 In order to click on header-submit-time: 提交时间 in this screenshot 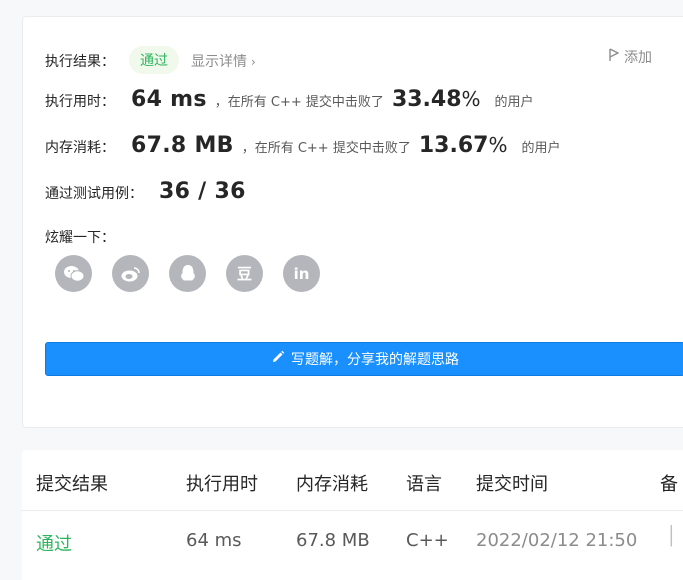, I will do `click(512, 484)`.